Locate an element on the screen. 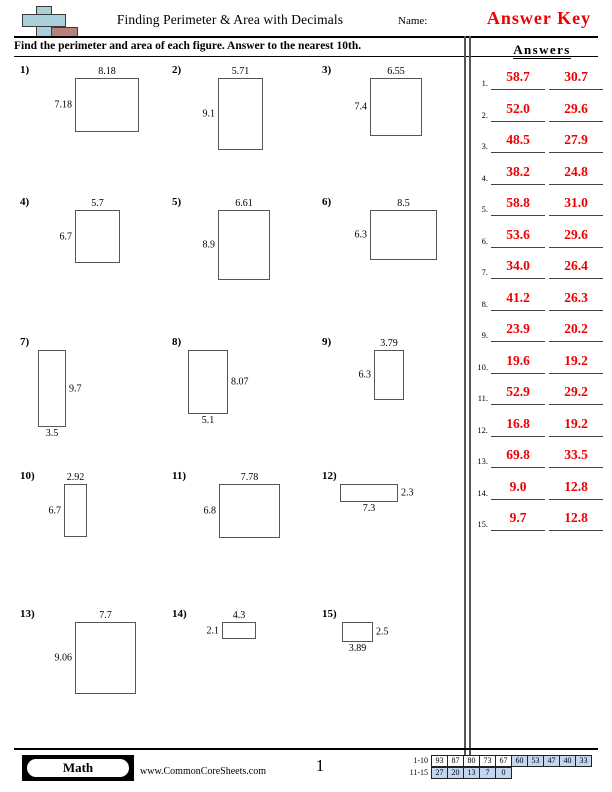 The width and height of the screenshot is (612, 792). answer-row: 9. 23.9 20.2 is located at coordinates (542, 335).